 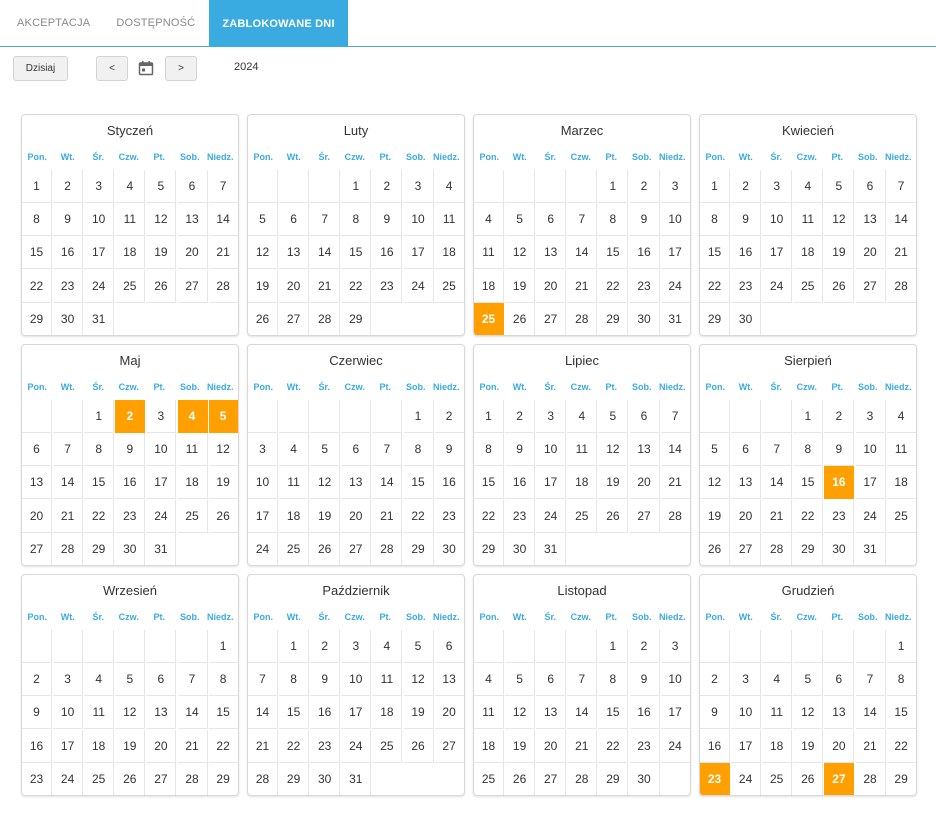 What do you see at coordinates (839, 778) in the screenshot?
I see `blocked-day-cell: 27` at bounding box center [839, 778].